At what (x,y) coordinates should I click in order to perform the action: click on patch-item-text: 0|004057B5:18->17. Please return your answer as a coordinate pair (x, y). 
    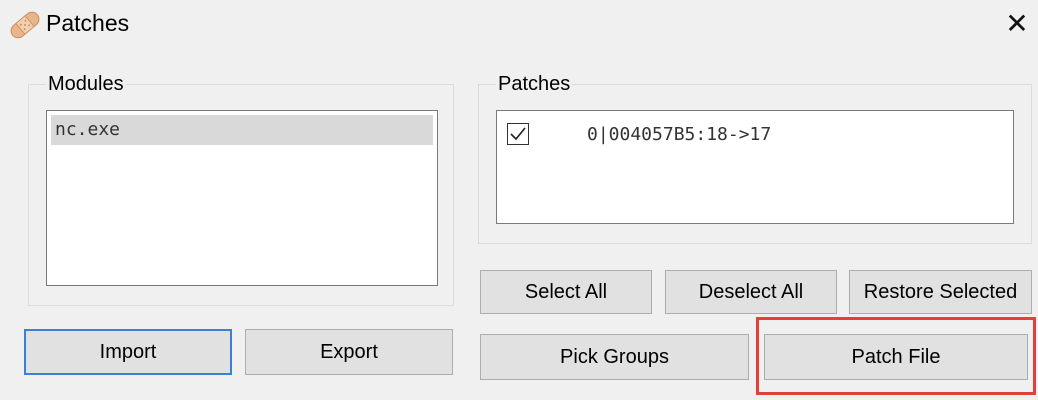
    Looking at the image, I should click on (679, 134).